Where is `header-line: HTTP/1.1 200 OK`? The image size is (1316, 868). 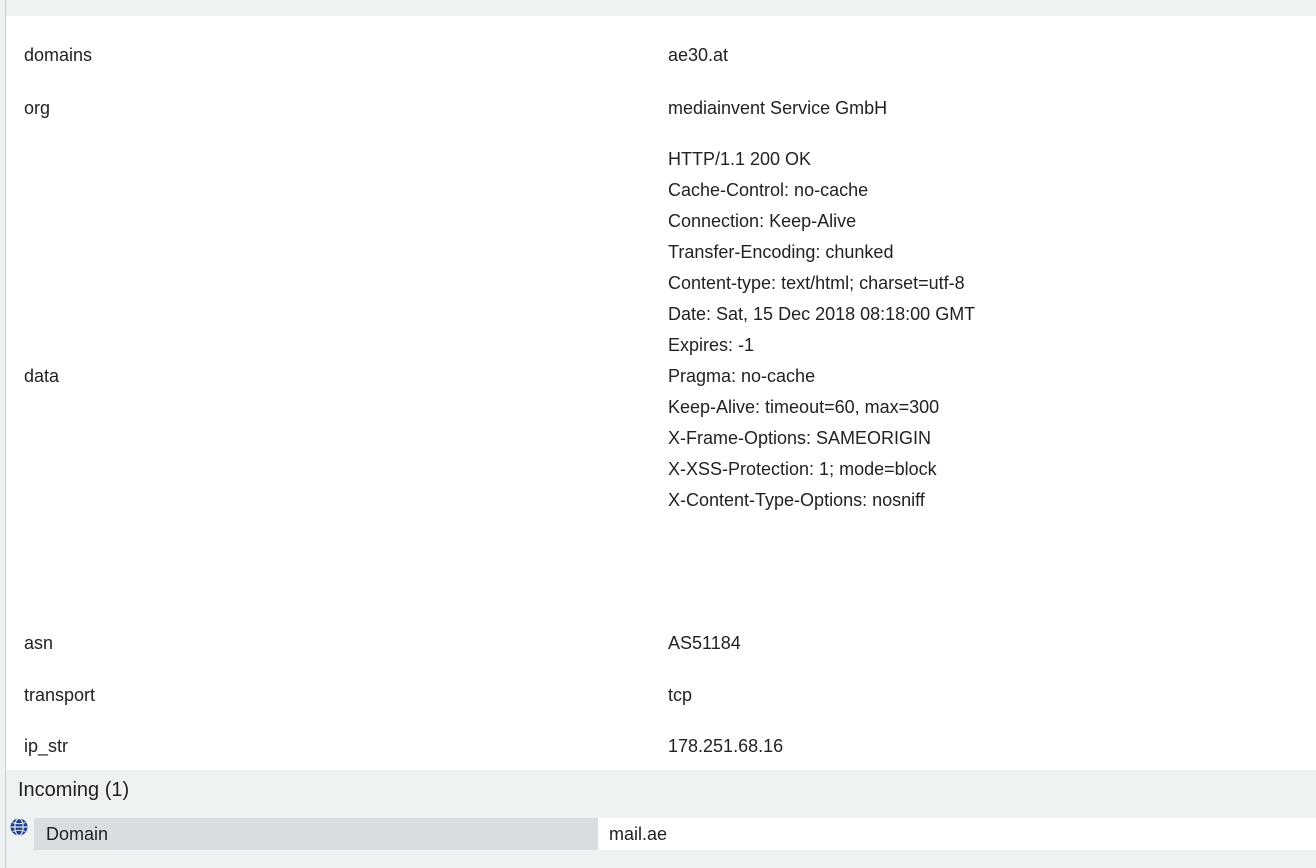
header-line: HTTP/1.1 200 OK is located at coordinates (740, 159).